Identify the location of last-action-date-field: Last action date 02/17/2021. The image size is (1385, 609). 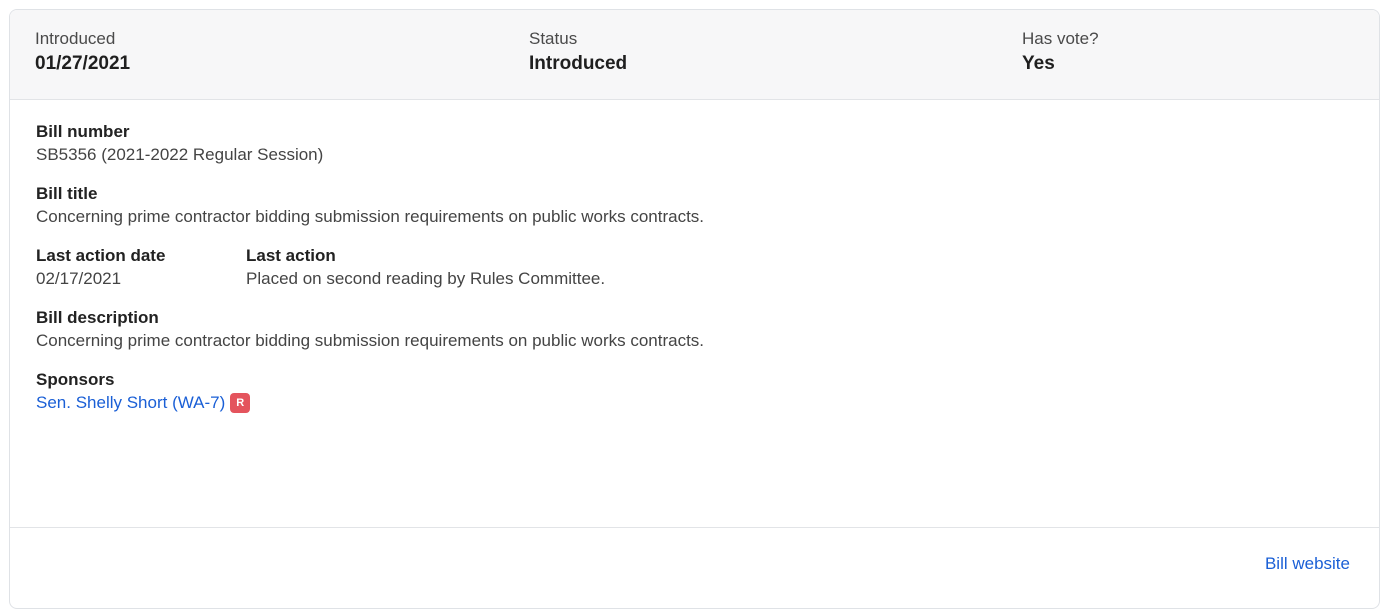
(141, 268).